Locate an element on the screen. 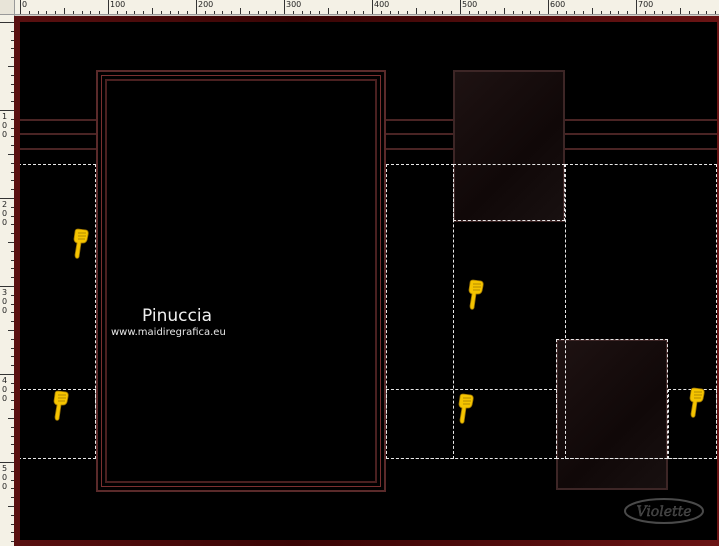 The width and height of the screenshot is (719, 546). ruler-label: 2 0 0 is located at coordinates (5, 213).